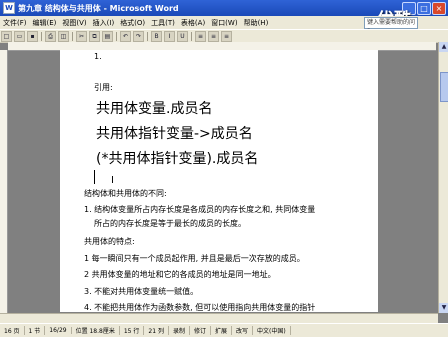 This screenshot has height=337, width=448. I want to click on paste-icon: ▤, so click(107, 36).